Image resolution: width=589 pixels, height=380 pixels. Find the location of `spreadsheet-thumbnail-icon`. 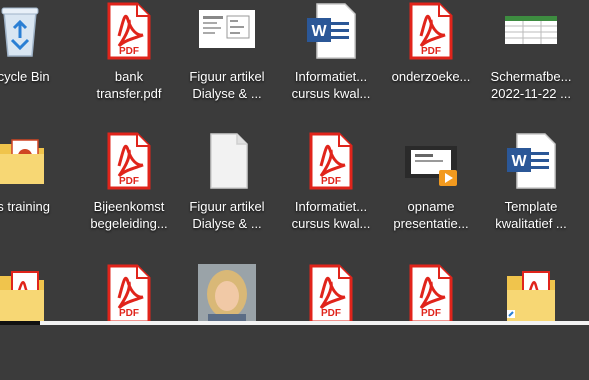

spreadsheet-thumbnail-icon is located at coordinates (531, 31).